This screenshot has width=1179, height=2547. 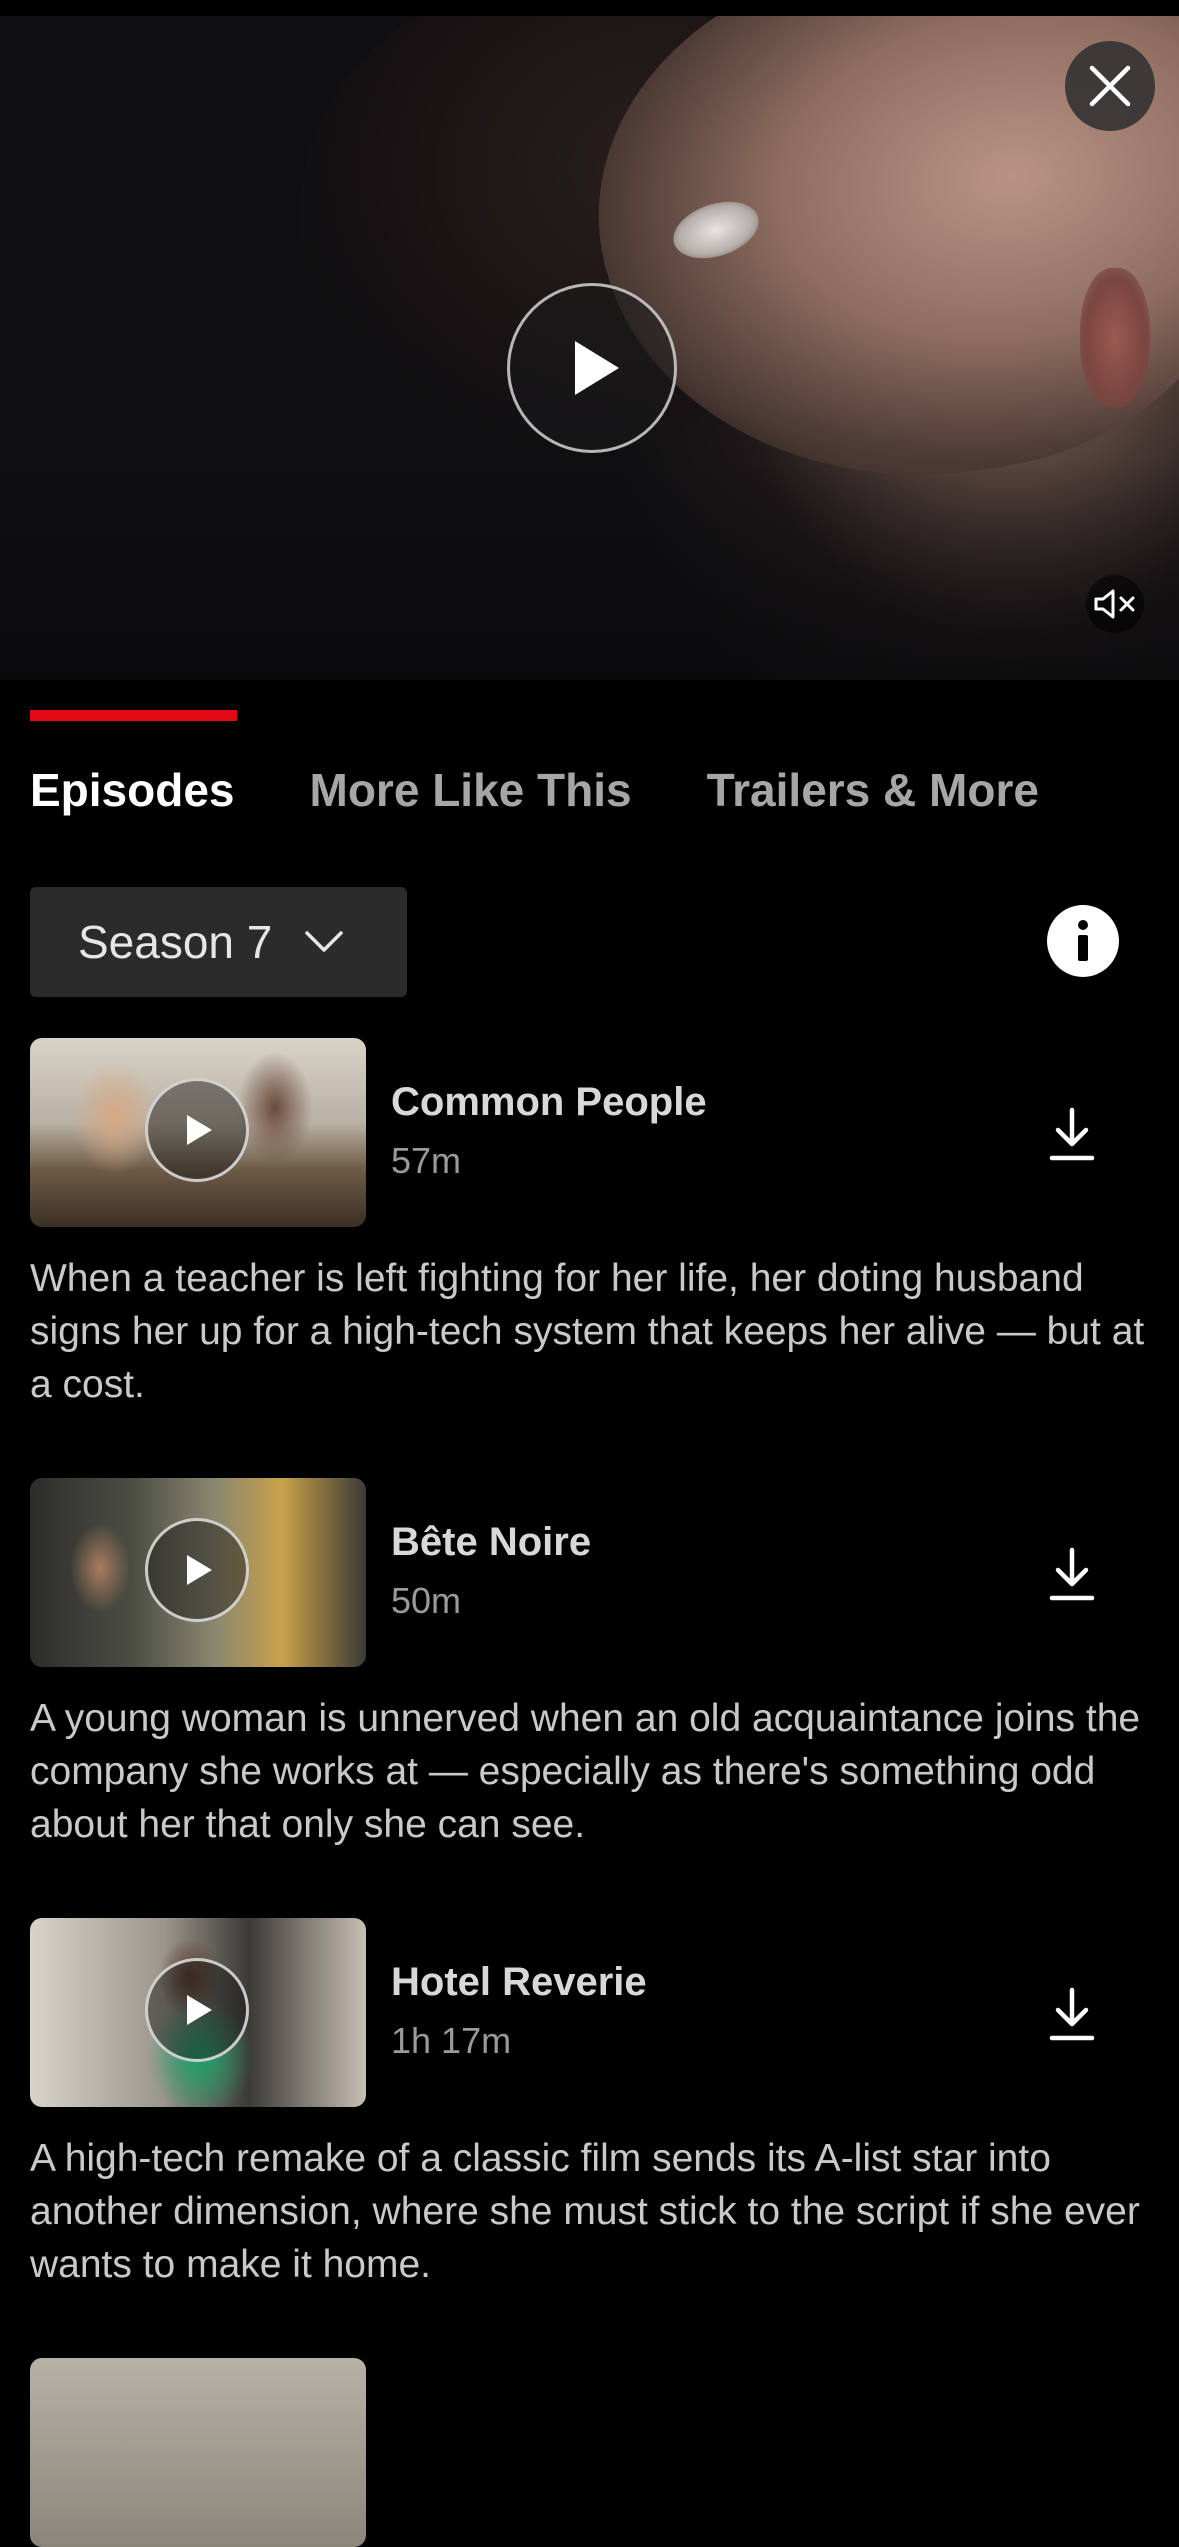 I want to click on episode-title: Hotel Reverie, so click(x=519, y=1982).